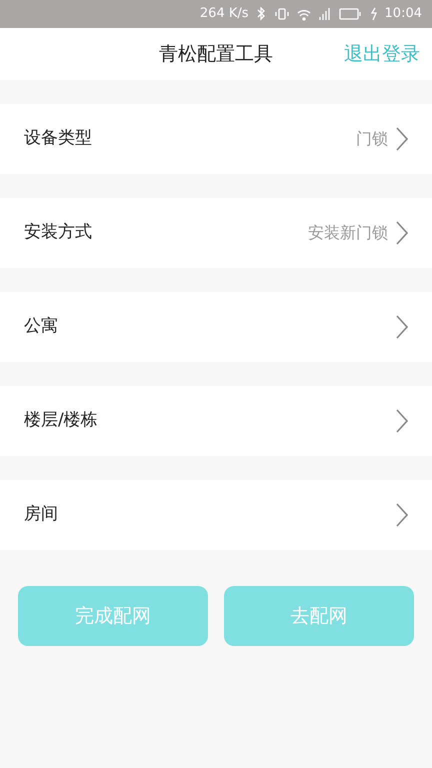 This screenshot has height=768, width=432. I want to click on signal-icon, so click(324, 14).